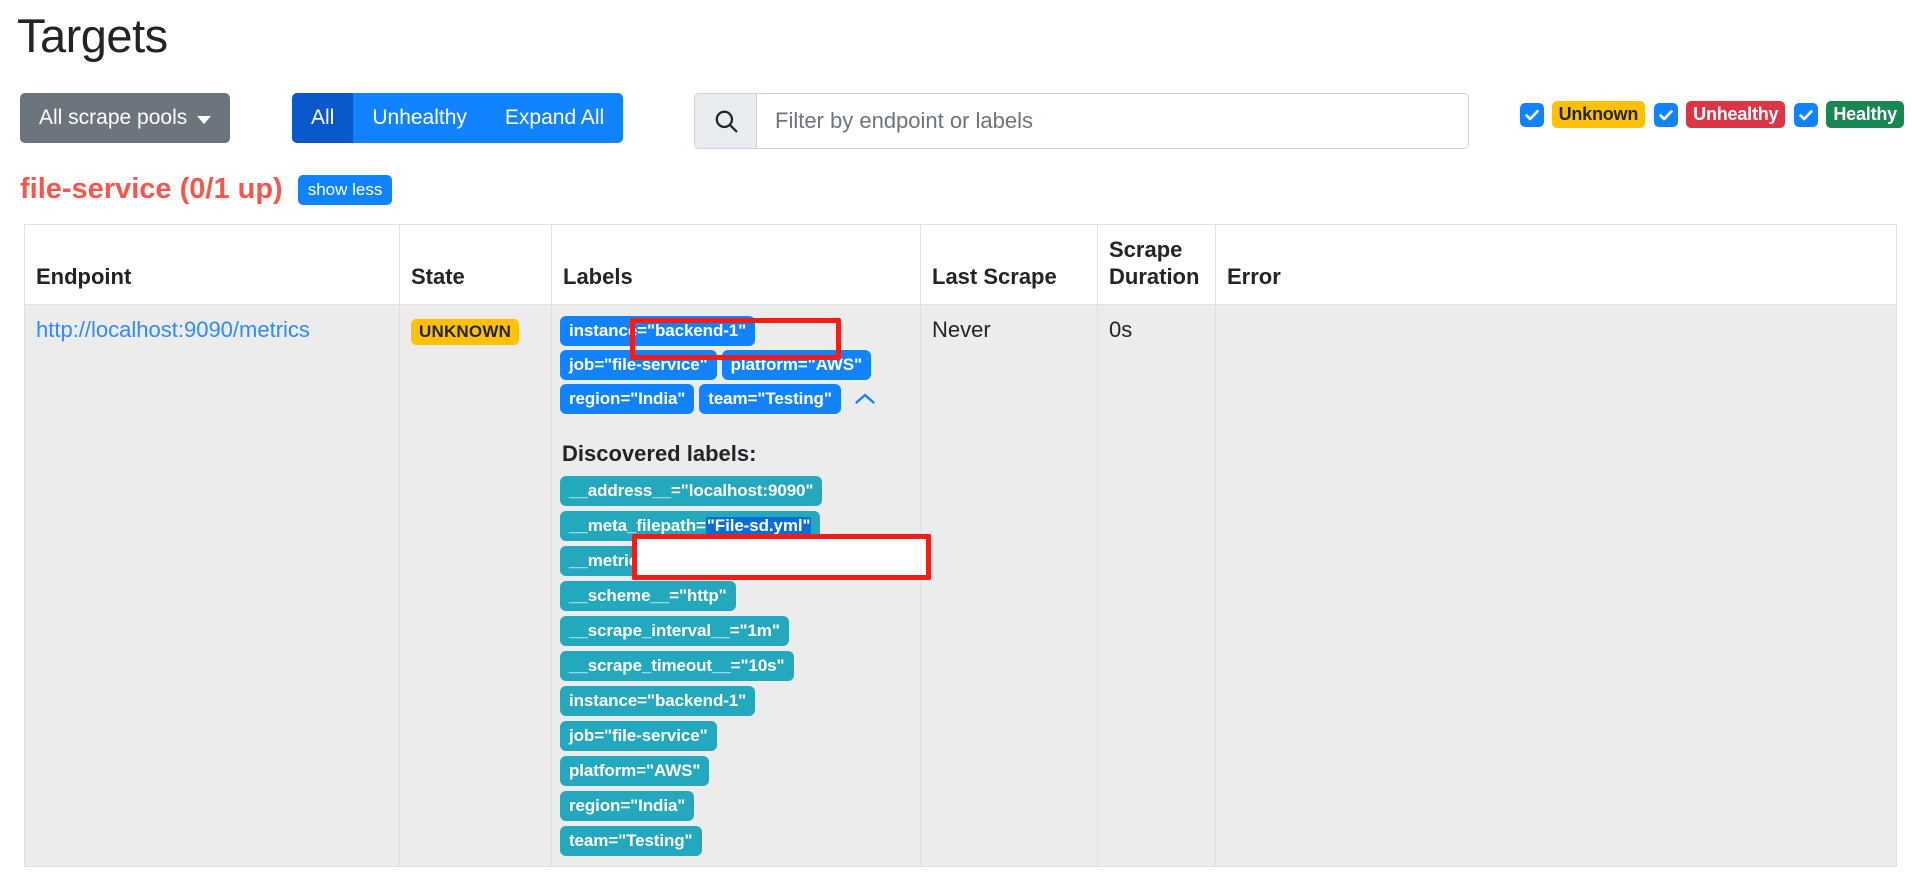 The image size is (1912, 886). Describe the element at coordinates (323, 118) in the screenshot. I see `tab-all: All` at that location.